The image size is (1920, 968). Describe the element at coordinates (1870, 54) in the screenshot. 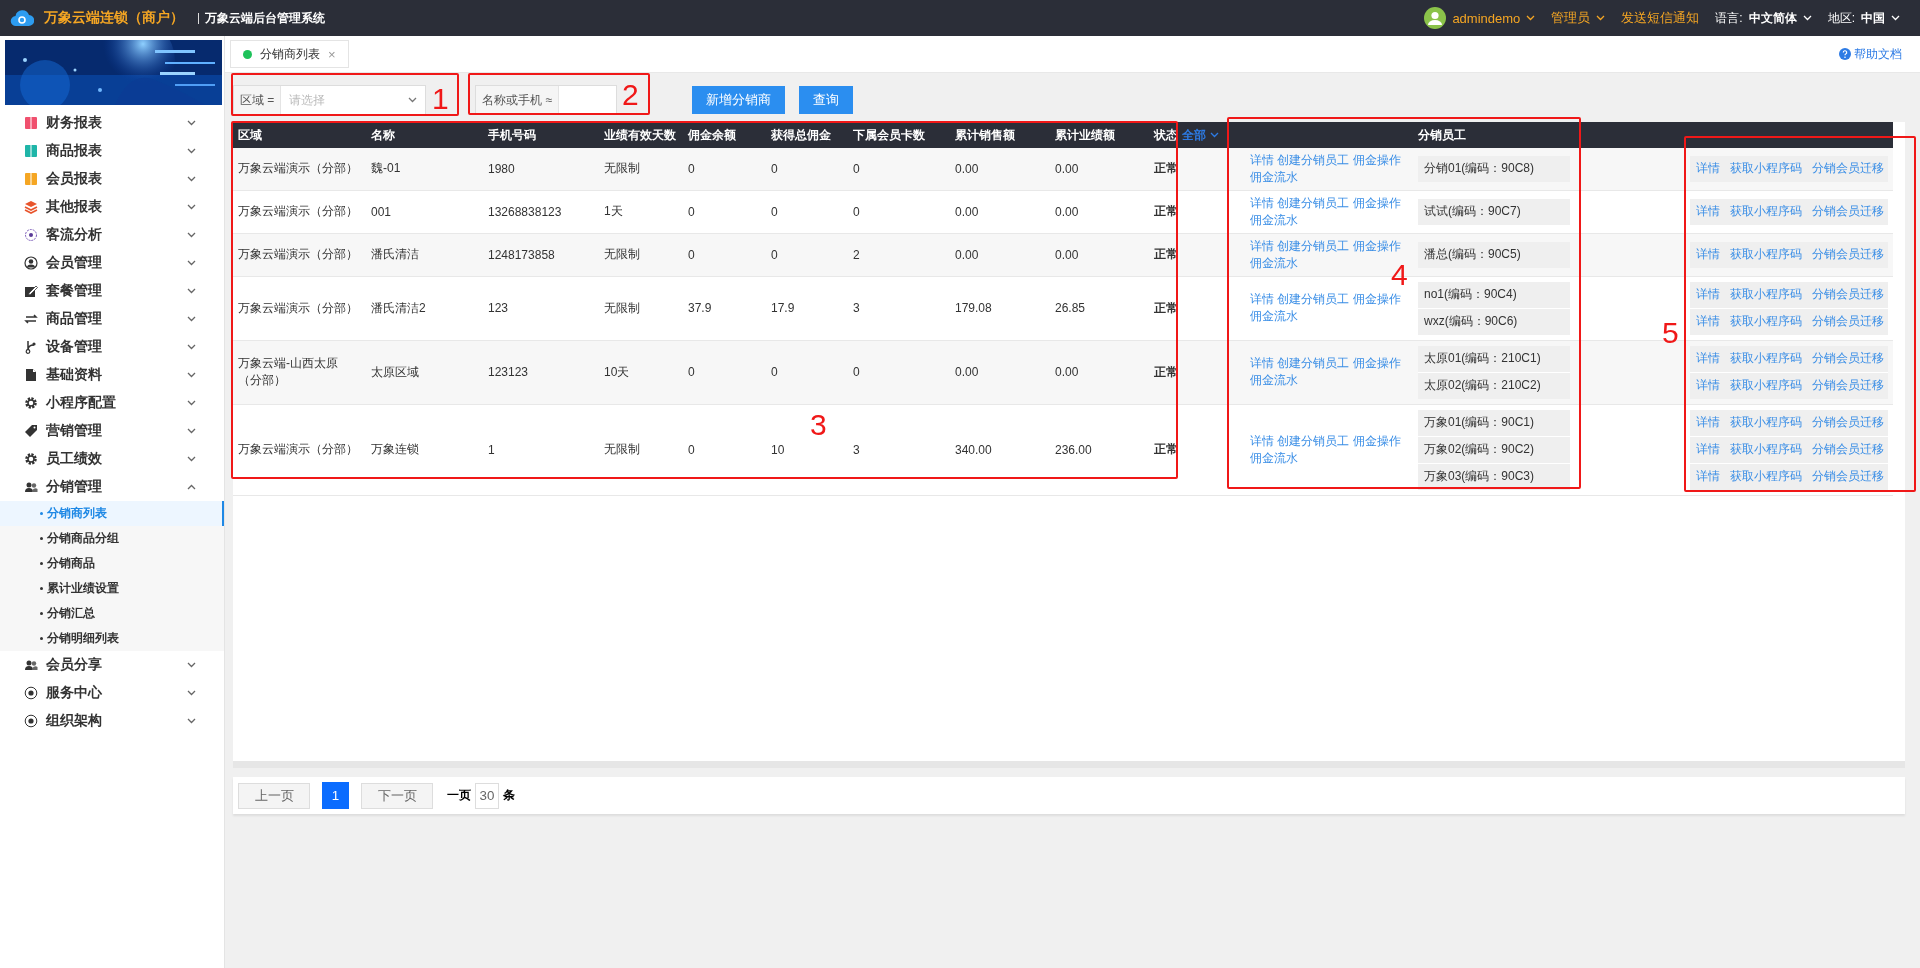

I see `help-link: 帮助文档` at that location.